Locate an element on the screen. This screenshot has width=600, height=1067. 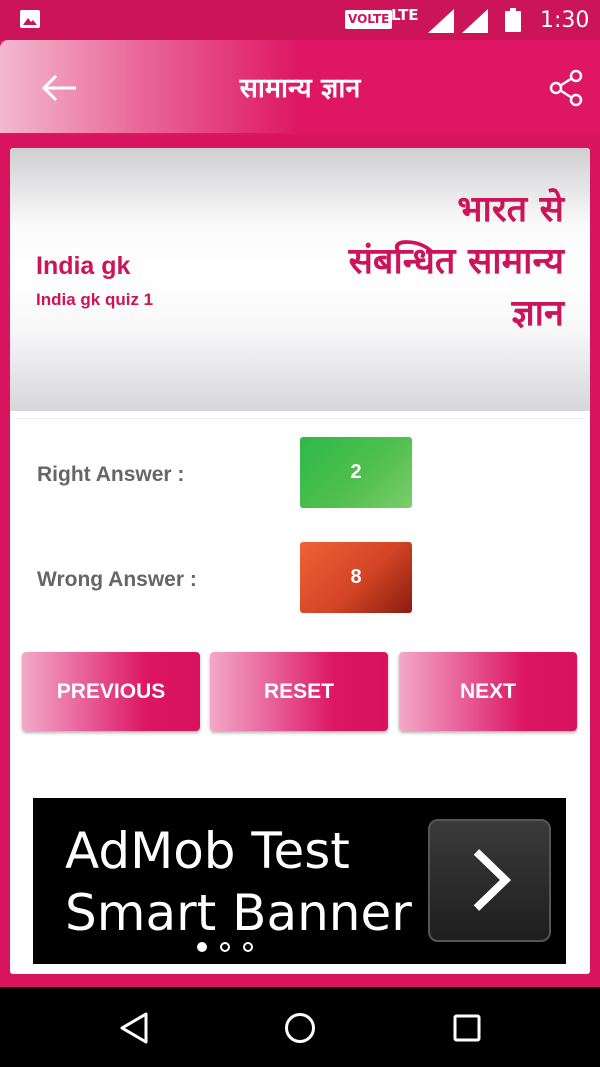
network-type: LTE is located at coordinates (405, 15).